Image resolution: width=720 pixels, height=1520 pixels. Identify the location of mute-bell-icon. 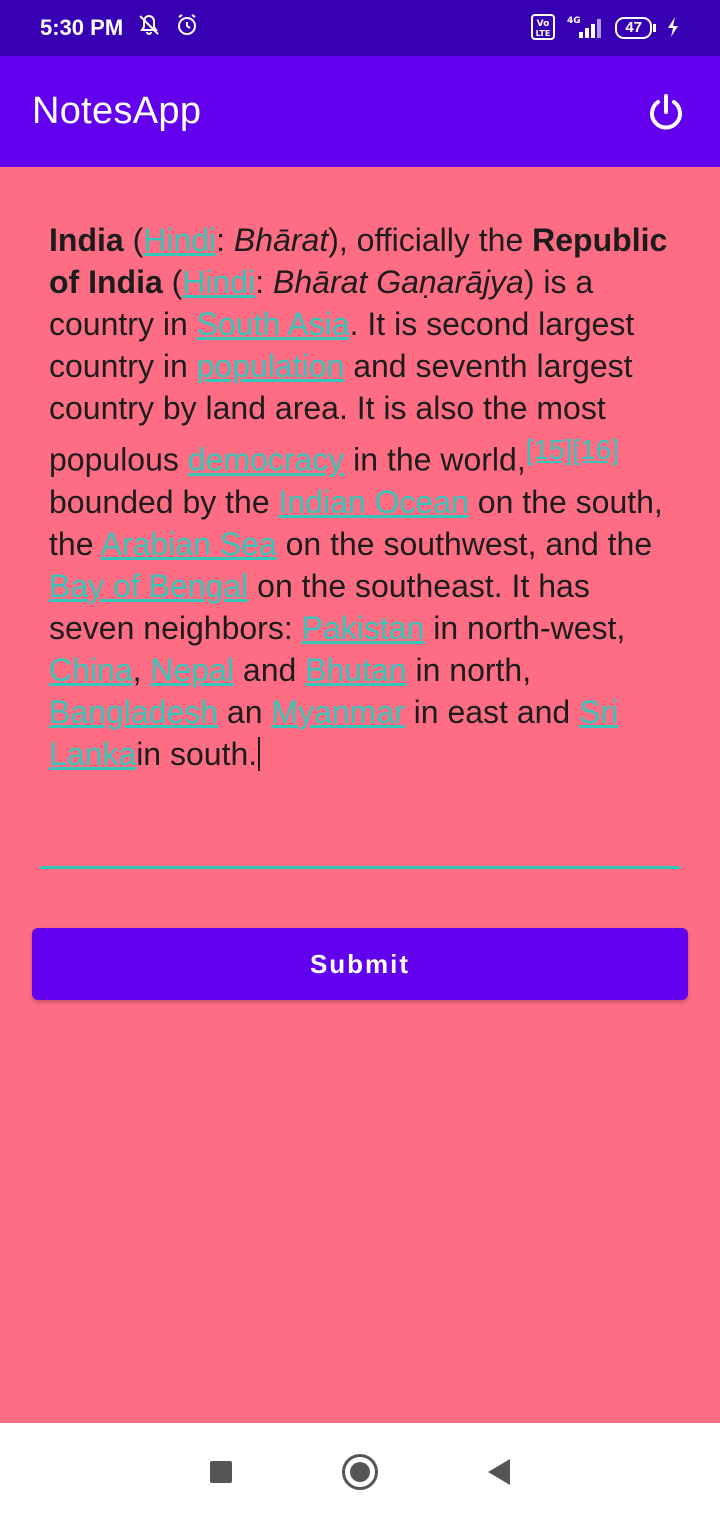
(149, 28).